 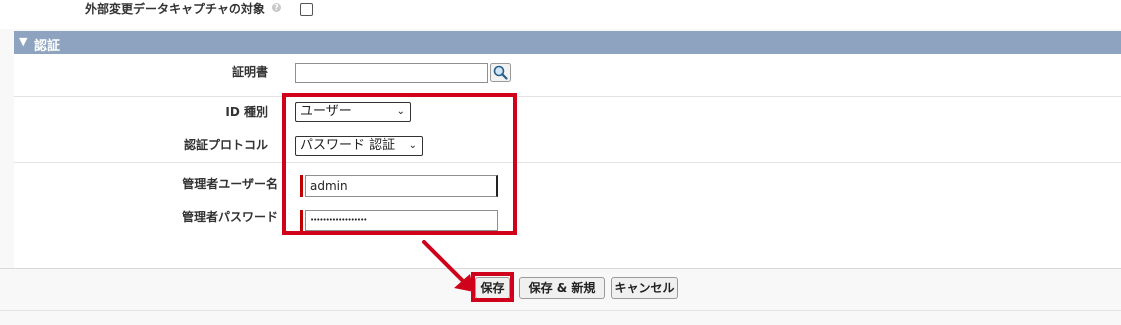 I want to click on external-cdc-label: 外部変更データキャプチャの対象, so click(x=175, y=9).